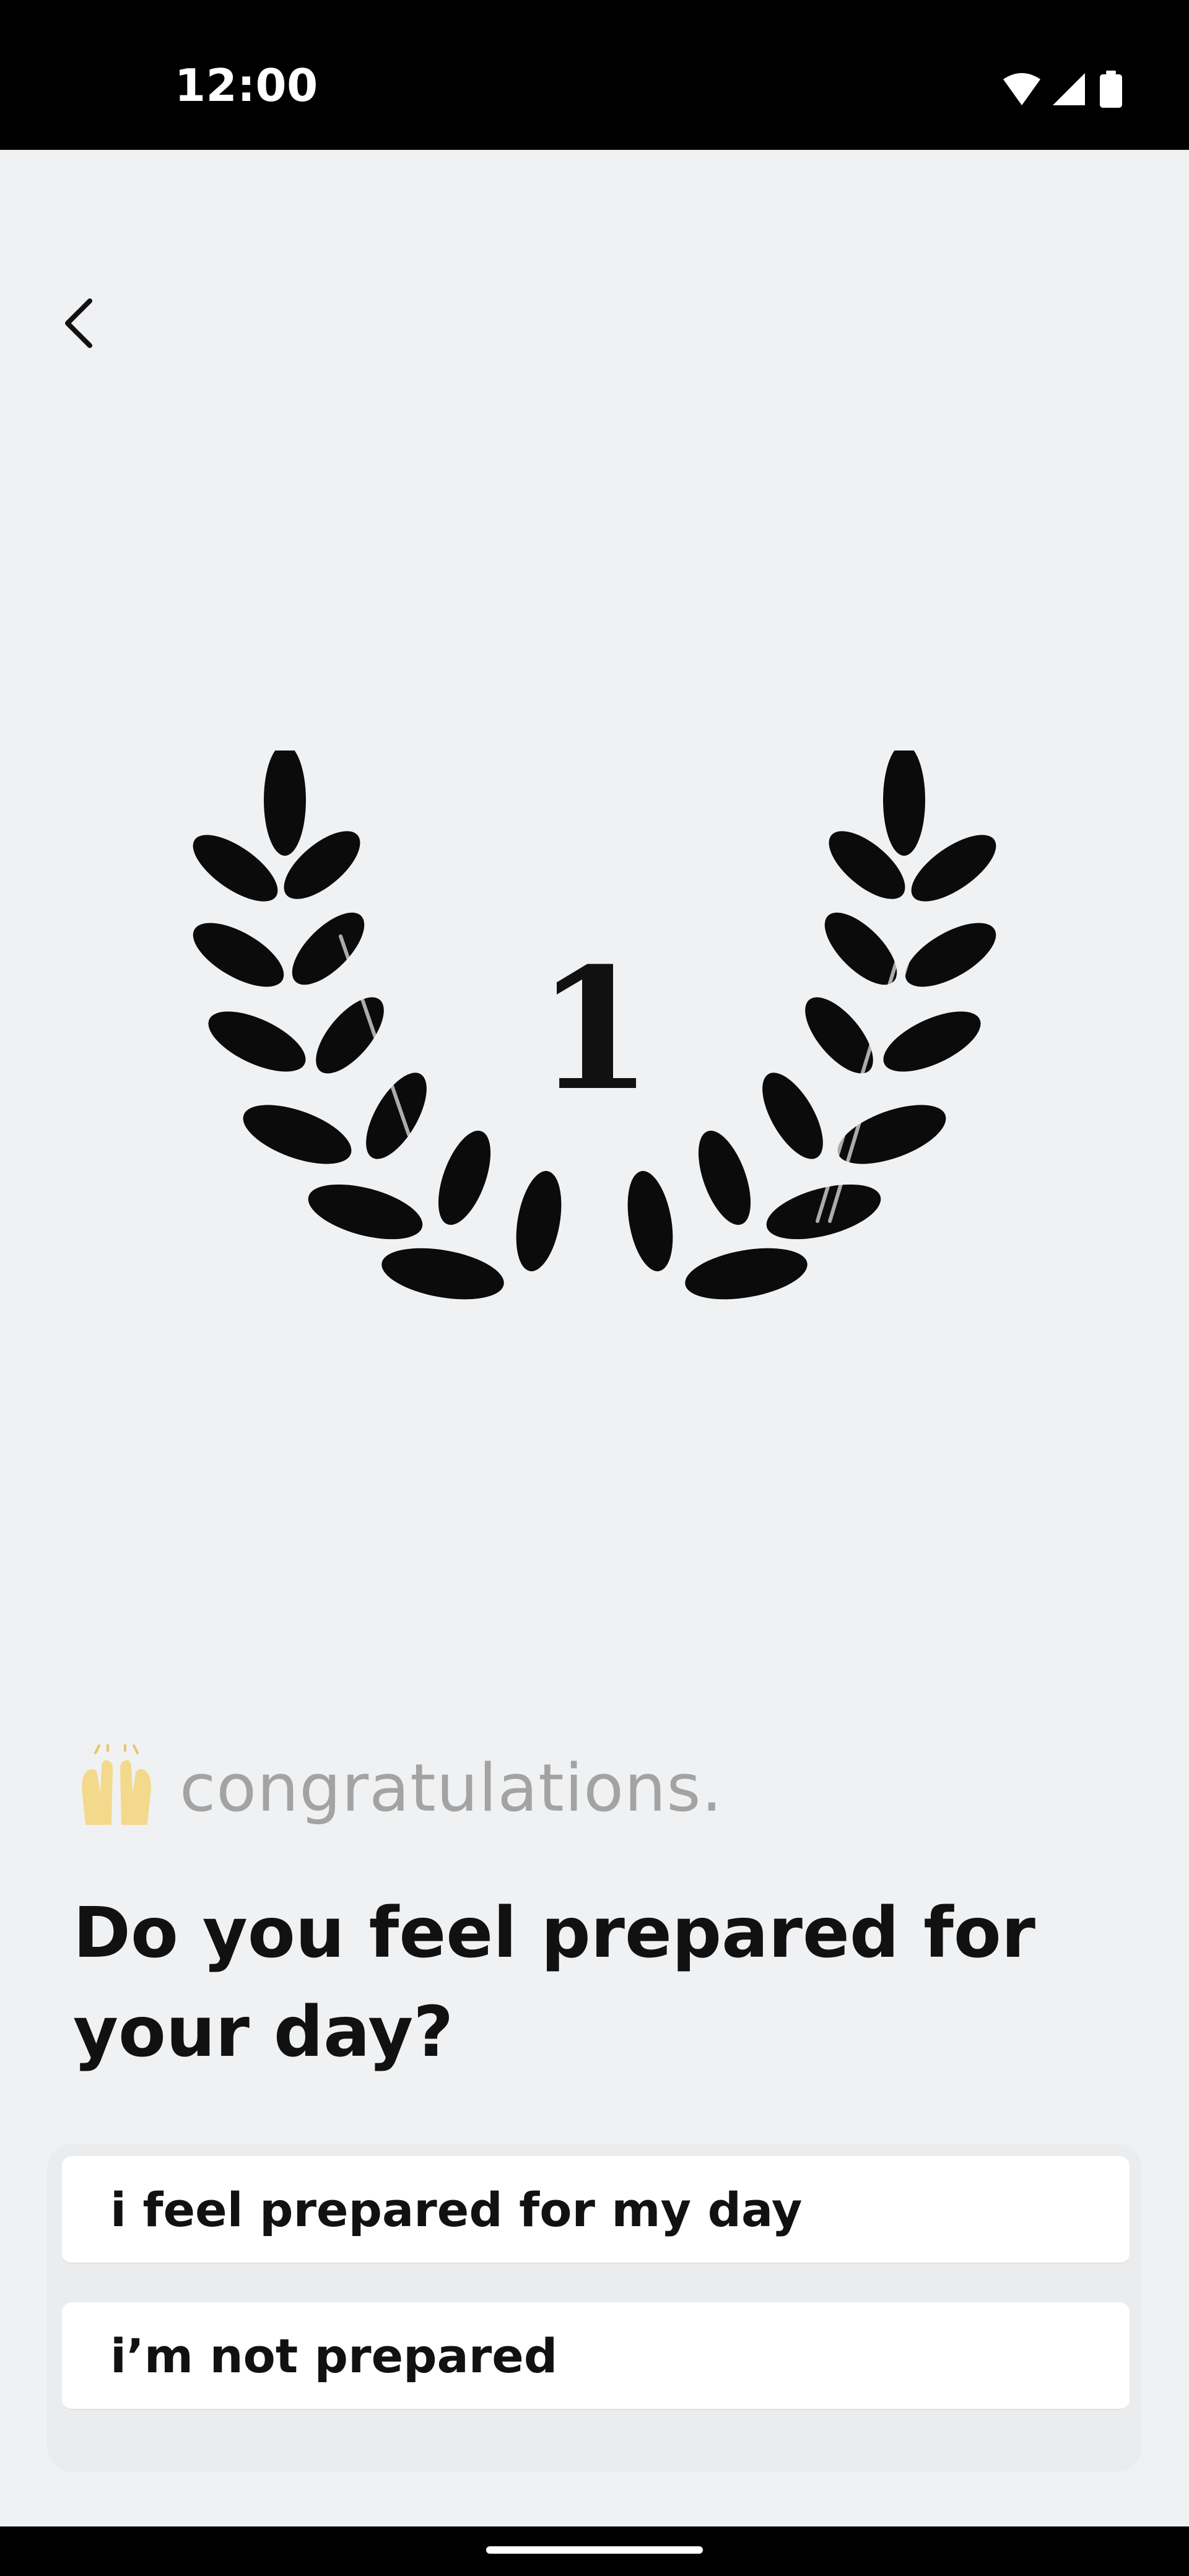  Describe the element at coordinates (594, 1029) in the screenshot. I see `achievement-number: 1` at that location.